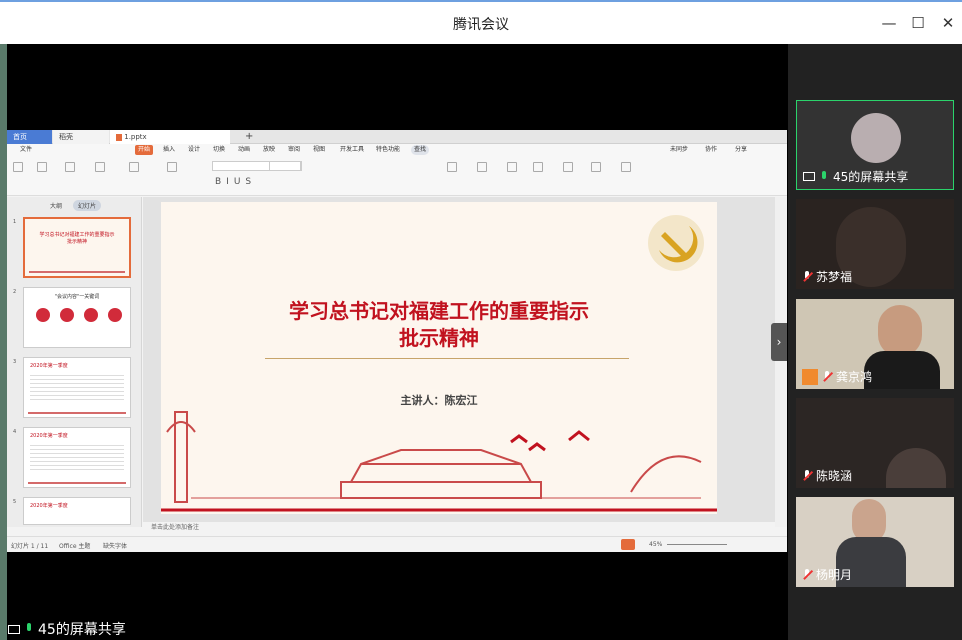 This screenshot has height=640, width=962. What do you see at coordinates (902, 370) in the screenshot?
I see `video-feed-body` at bounding box center [902, 370].